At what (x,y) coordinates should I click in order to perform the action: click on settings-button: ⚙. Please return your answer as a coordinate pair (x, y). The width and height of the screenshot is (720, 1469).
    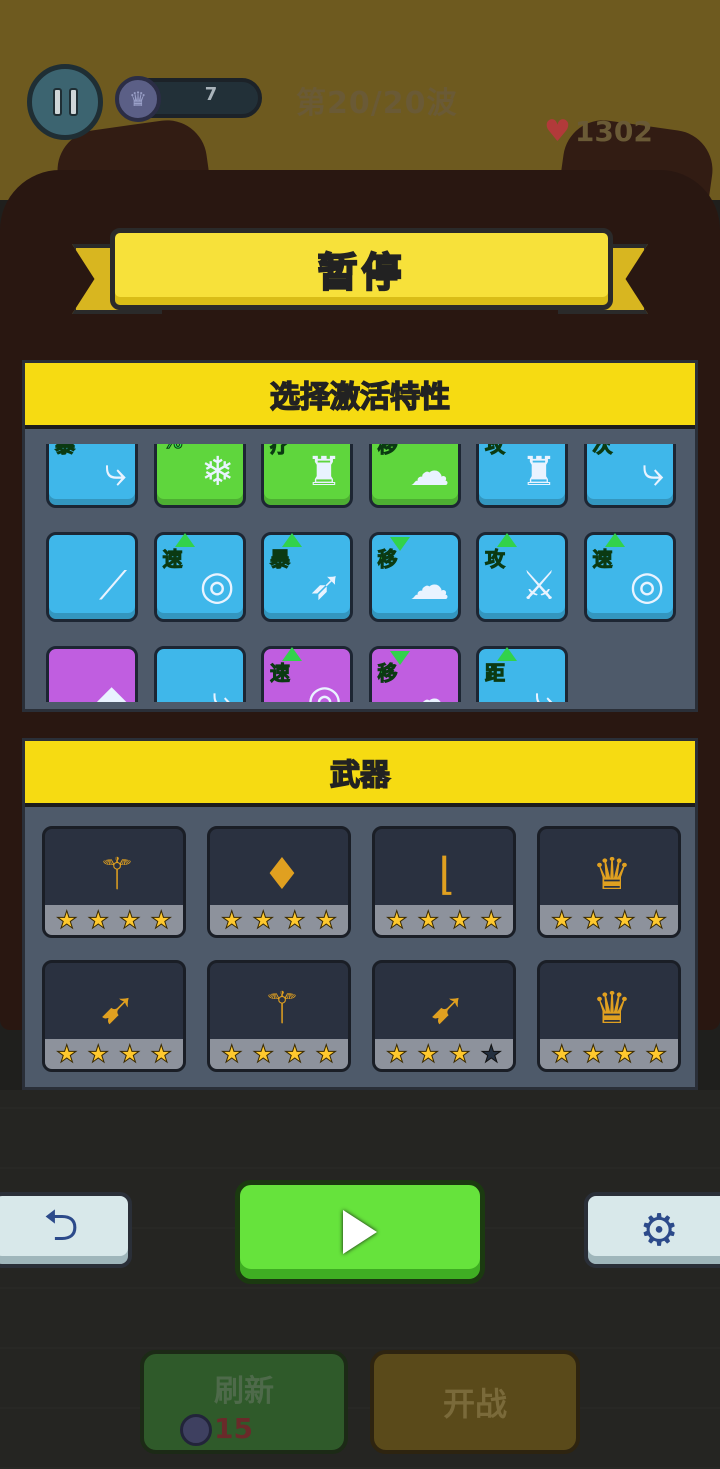
    Looking at the image, I should click on (652, 1230).